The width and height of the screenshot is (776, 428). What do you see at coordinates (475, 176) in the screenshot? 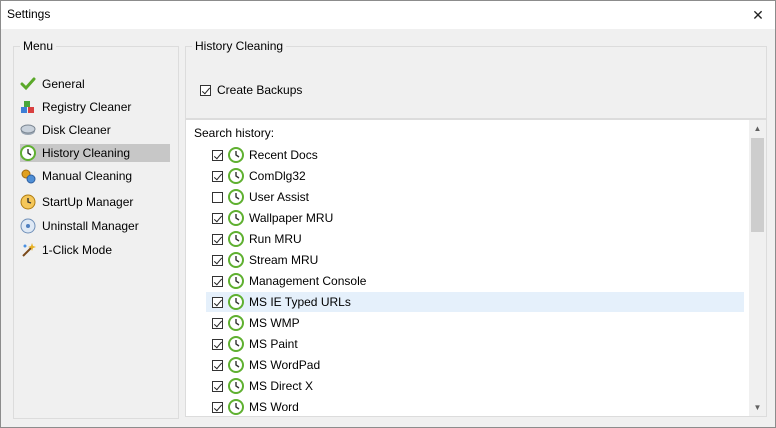
I see `history-list-item: ComDlg32` at bounding box center [475, 176].